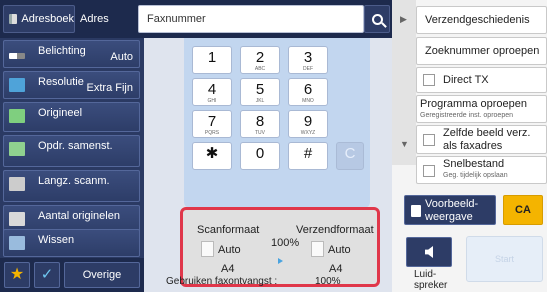 Image resolution: width=547 pixels, height=292 pixels. Describe the element at coordinates (308, 92) in the screenshot. I see `key-6: 6 MNO` at that location.